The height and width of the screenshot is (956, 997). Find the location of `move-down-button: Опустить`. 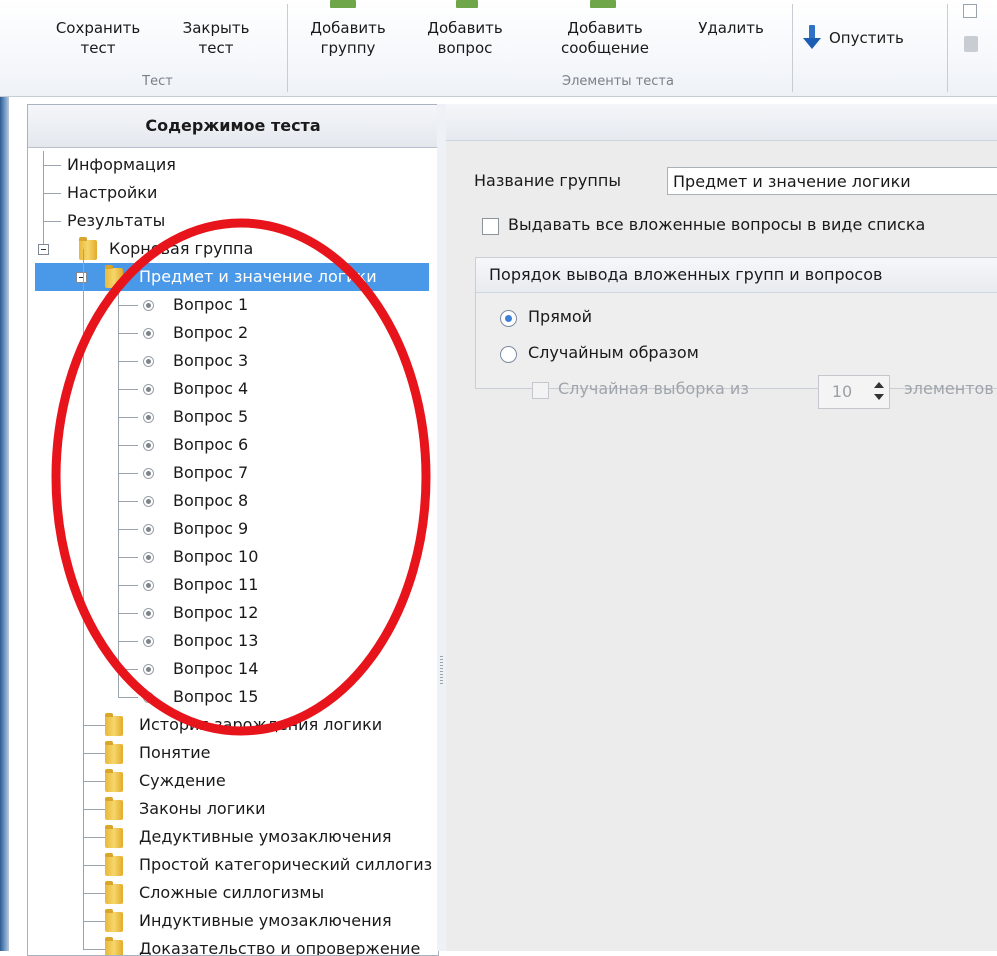

move-down-button: Опустить is located at coordinates (853, 38).